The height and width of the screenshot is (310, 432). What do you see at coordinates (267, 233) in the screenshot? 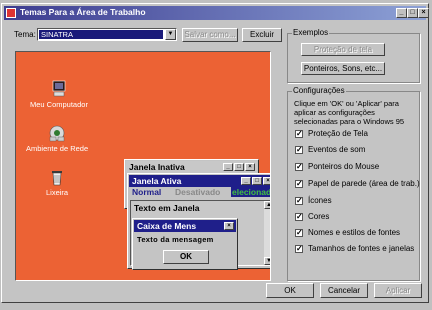
I see `scrollbar: ▲ ▼` at bounding box center [267, 233].